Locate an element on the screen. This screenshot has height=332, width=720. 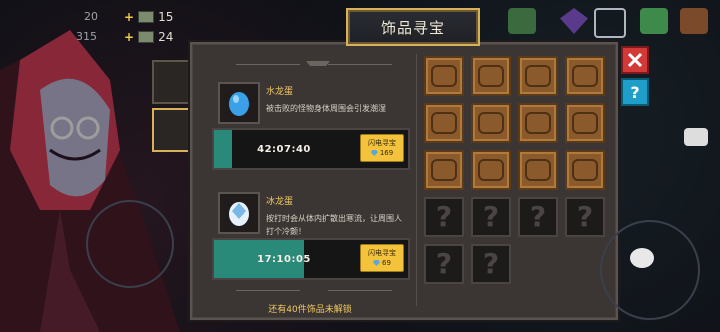
fire-relic-icon is located at coordinates (444, 123).